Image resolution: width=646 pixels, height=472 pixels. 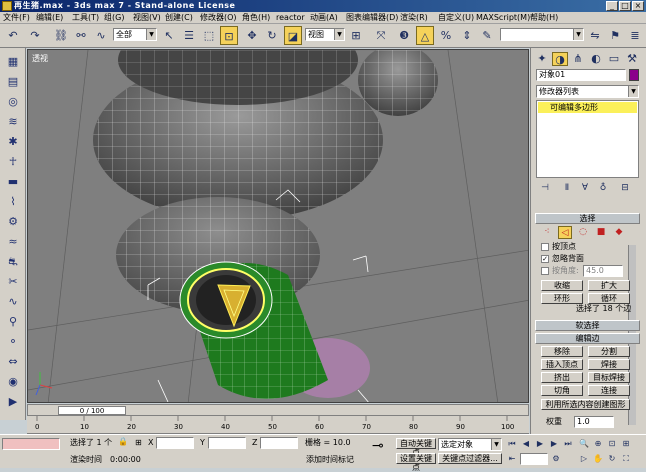 What do you see at coordinates (13, 62) in the screenshot?
I see `rigid-body-collection-icon: ▦` at bounding box center [13, 62].